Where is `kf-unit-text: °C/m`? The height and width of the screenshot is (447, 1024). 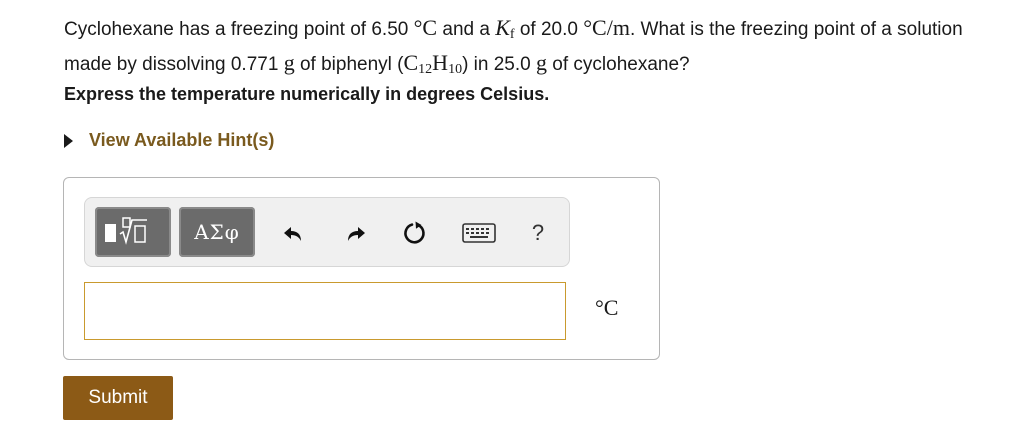
kf-unit-text: °C/m is located at coordinates (606, 27).